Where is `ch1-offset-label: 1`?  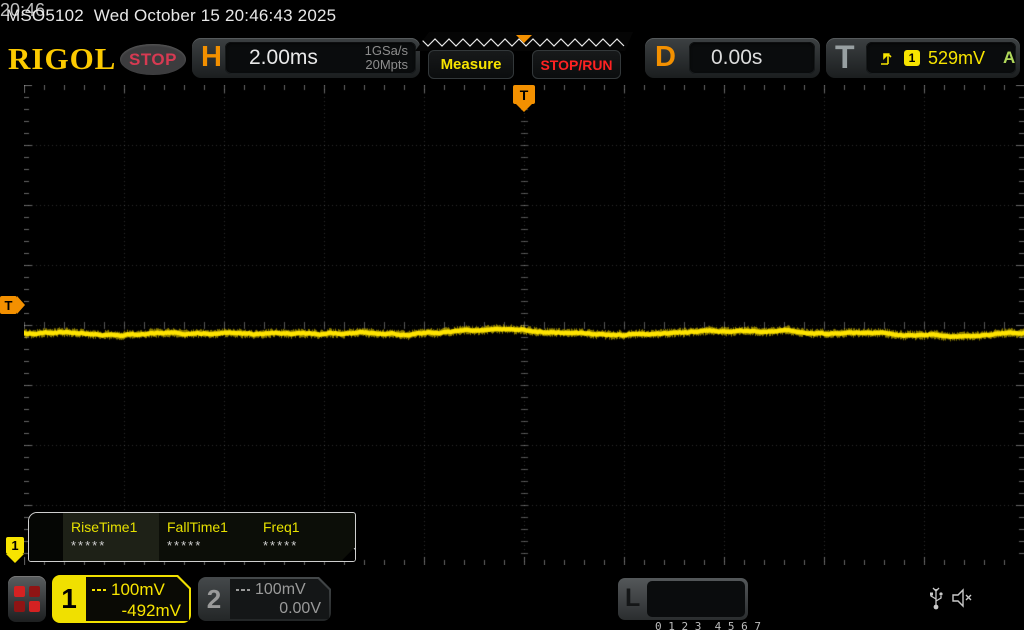 ch1-offset-label: 1 is located at coordinates (15, 545).